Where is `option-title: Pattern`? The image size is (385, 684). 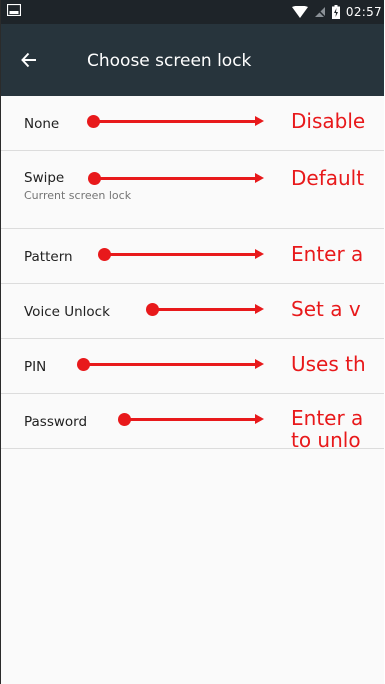 option-title: Pattern is located at coordinates (48, 257).